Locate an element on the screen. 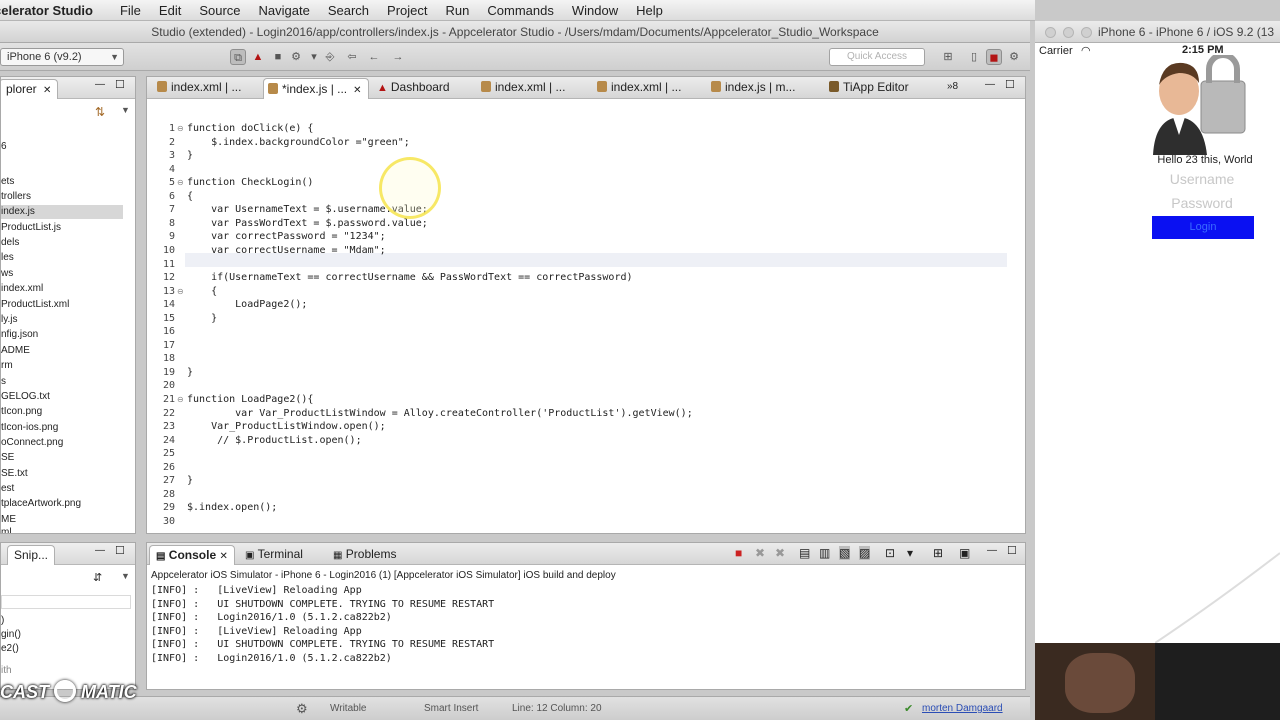 This screenshot has height=720, width=1280. code-line: $.index.backgroundColor ="green"; is located at coordinates (298, 142).